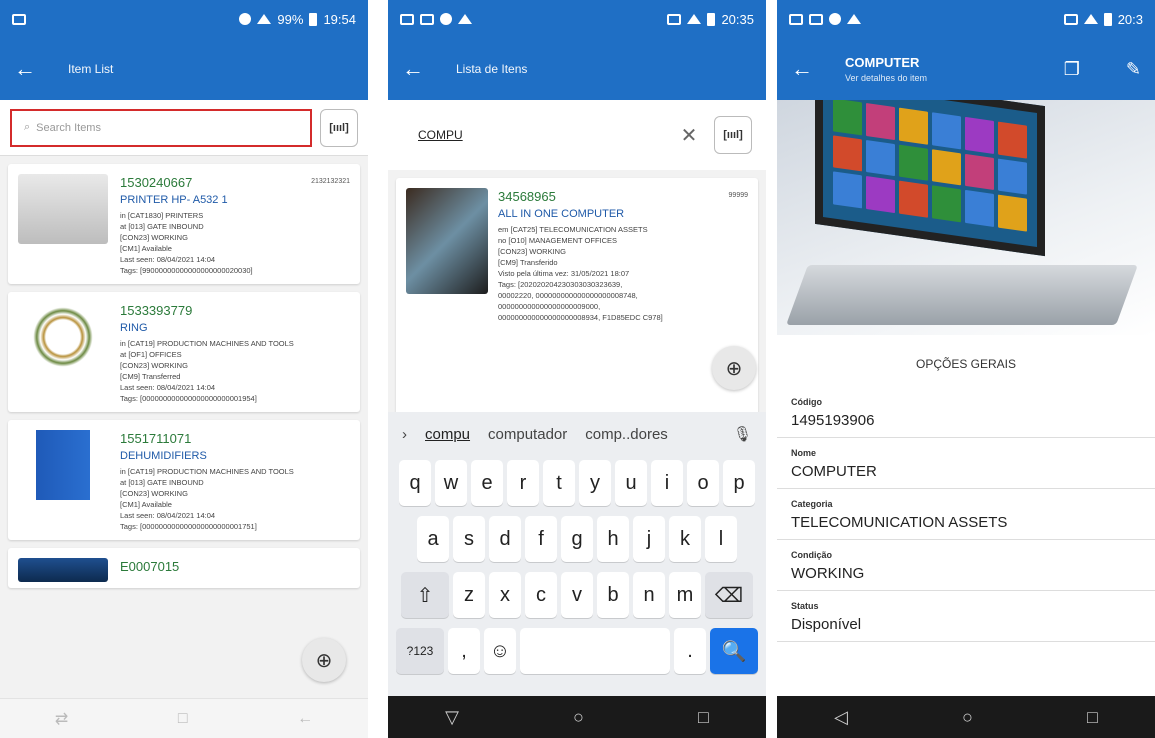 Image resolution: width=1155 pixels, height=738 pixels. I want to click on key: y, so click(595, 483).